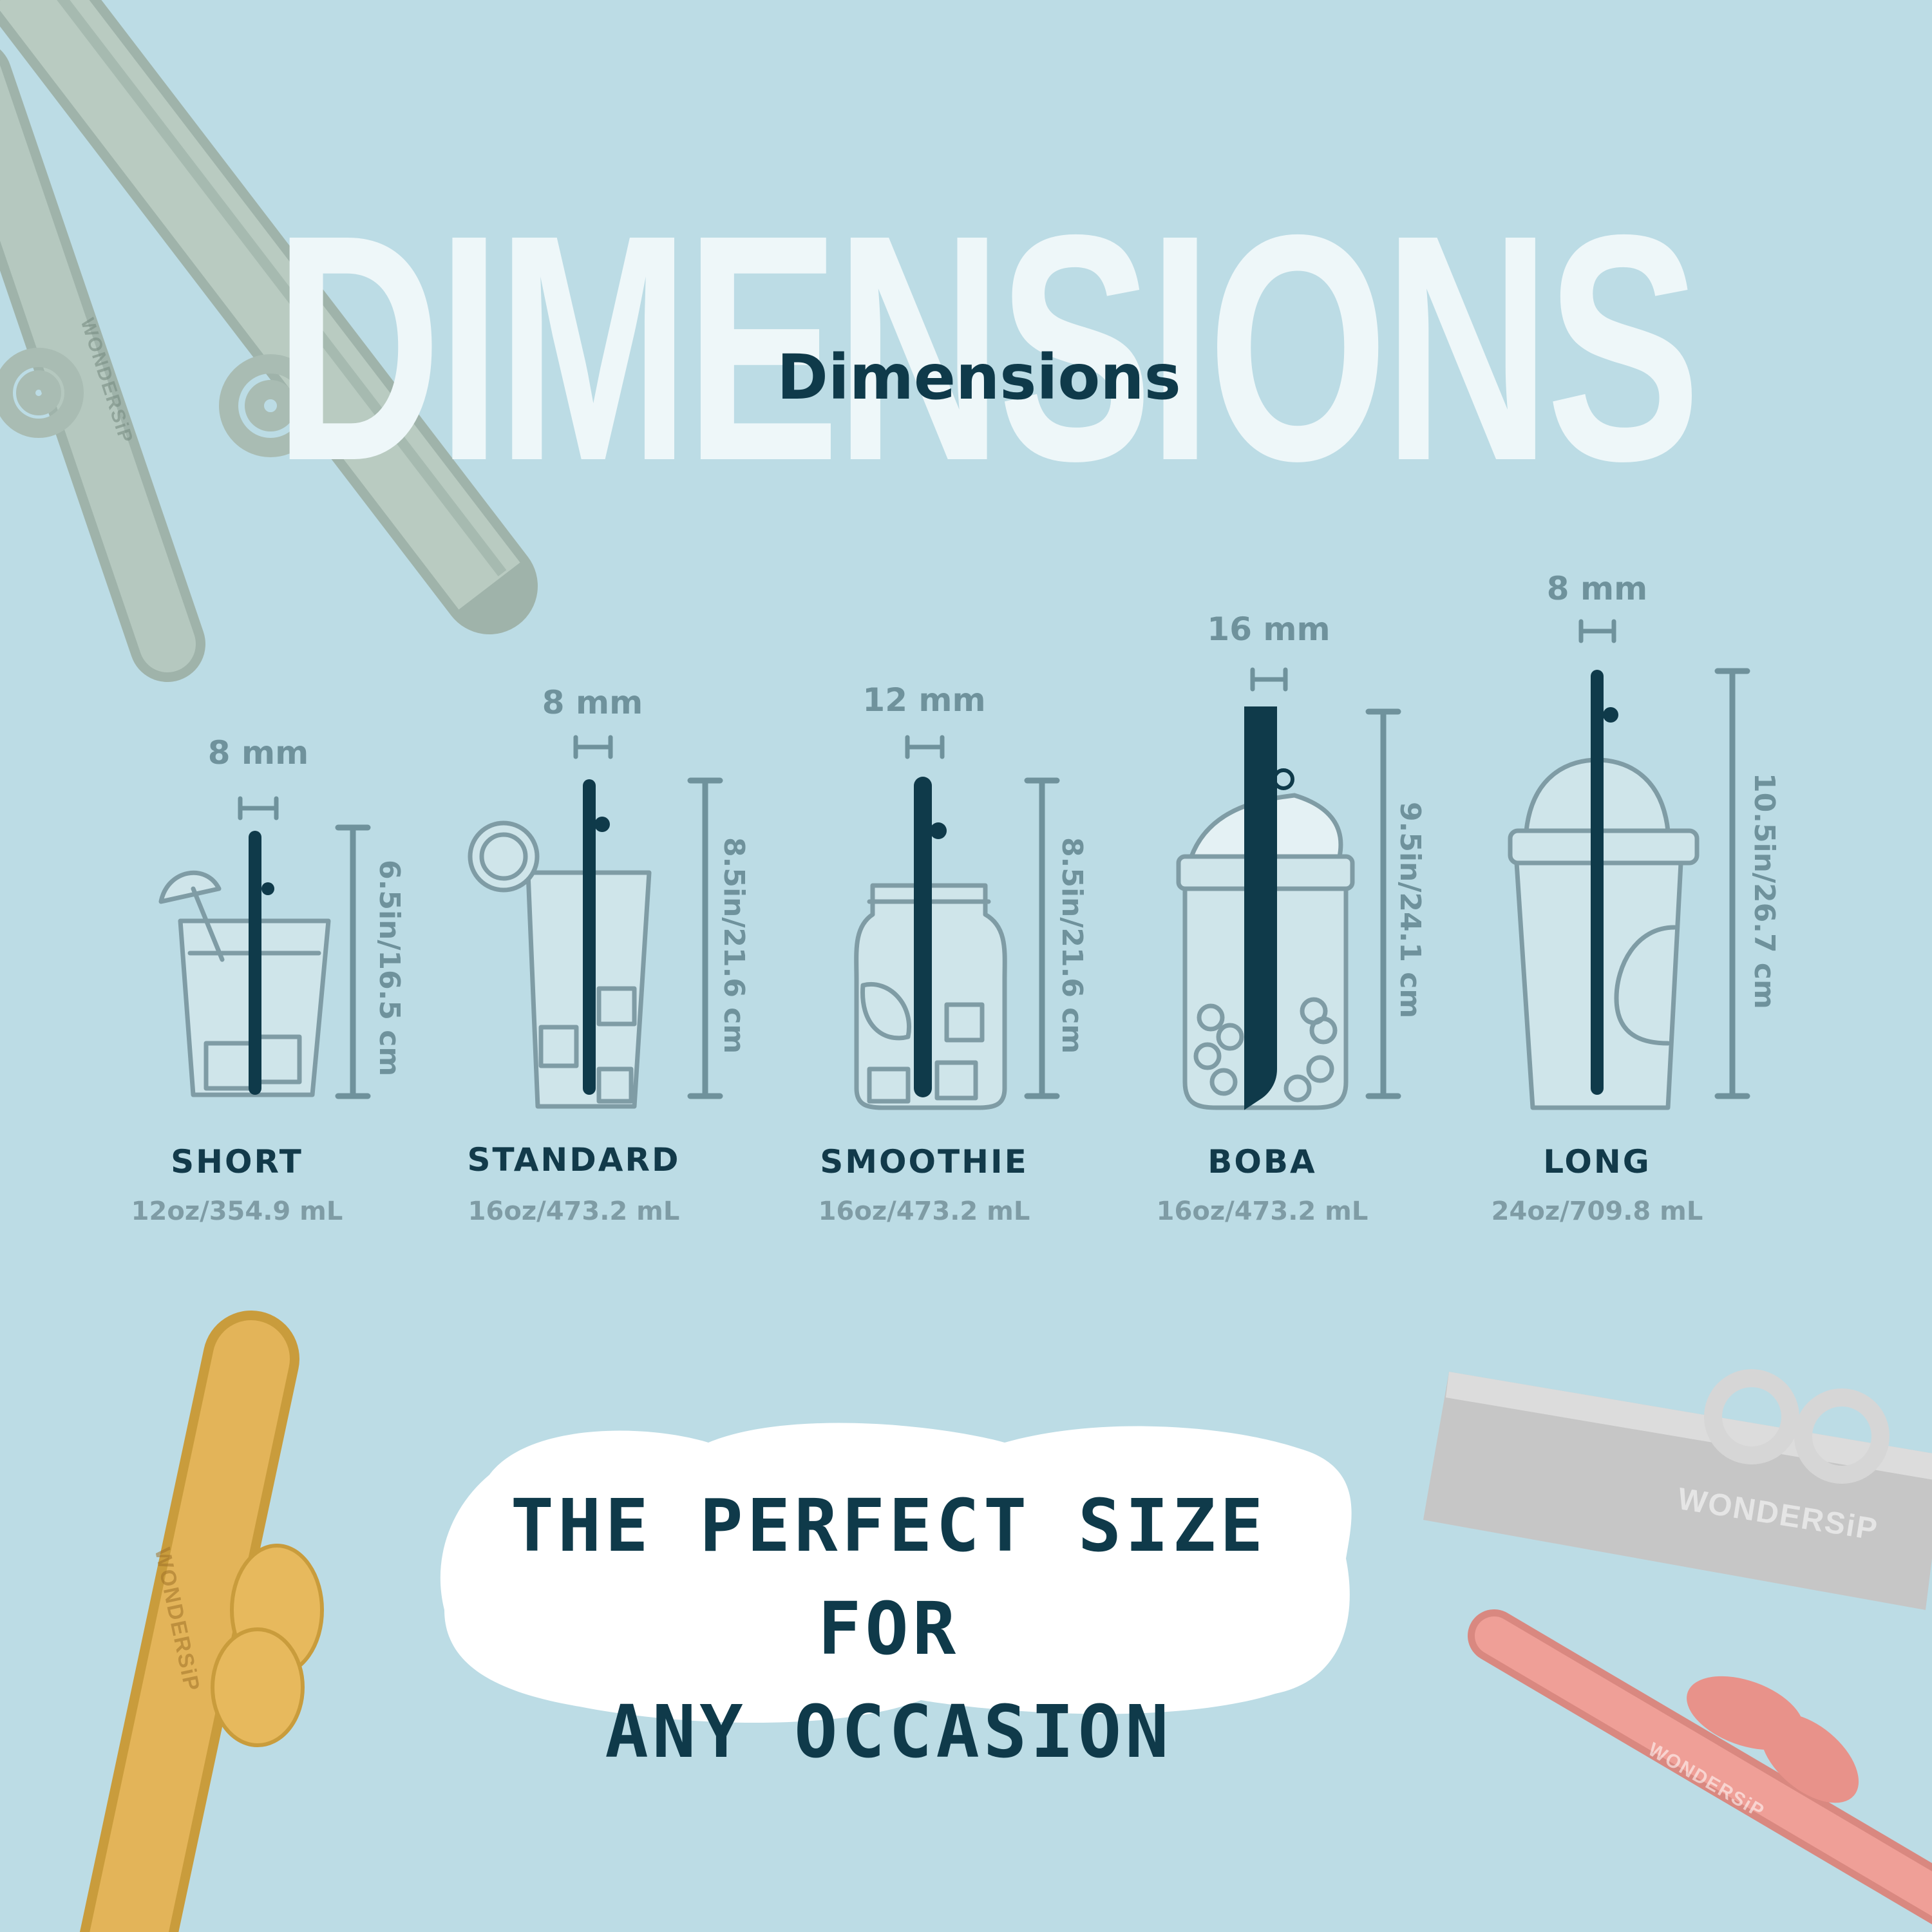  Describe the element at coordinates (888, 1578) in the screenshot. I see `tagline-line-1: THE PERFECT SIZE FOR` at that location.